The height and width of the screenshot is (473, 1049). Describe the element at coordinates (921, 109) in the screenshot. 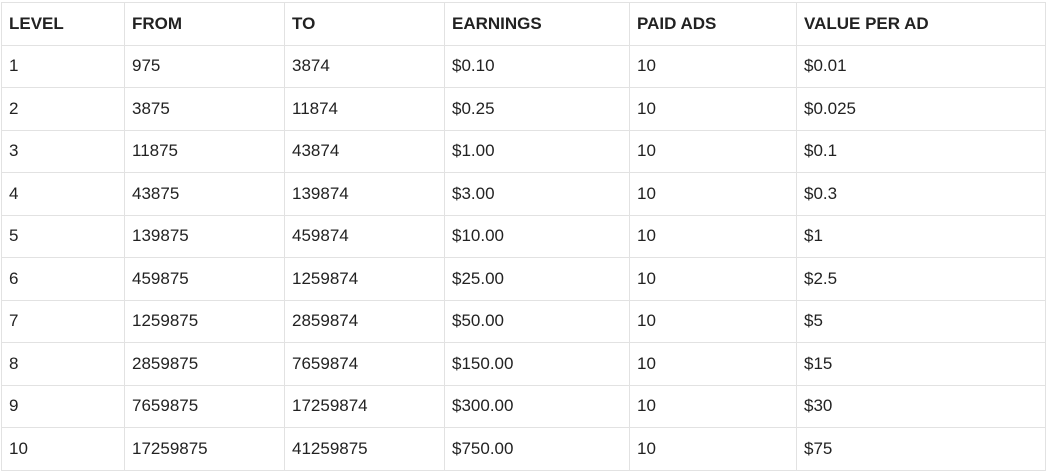

I see `cell-value-per-ad: $0.025` at that location.